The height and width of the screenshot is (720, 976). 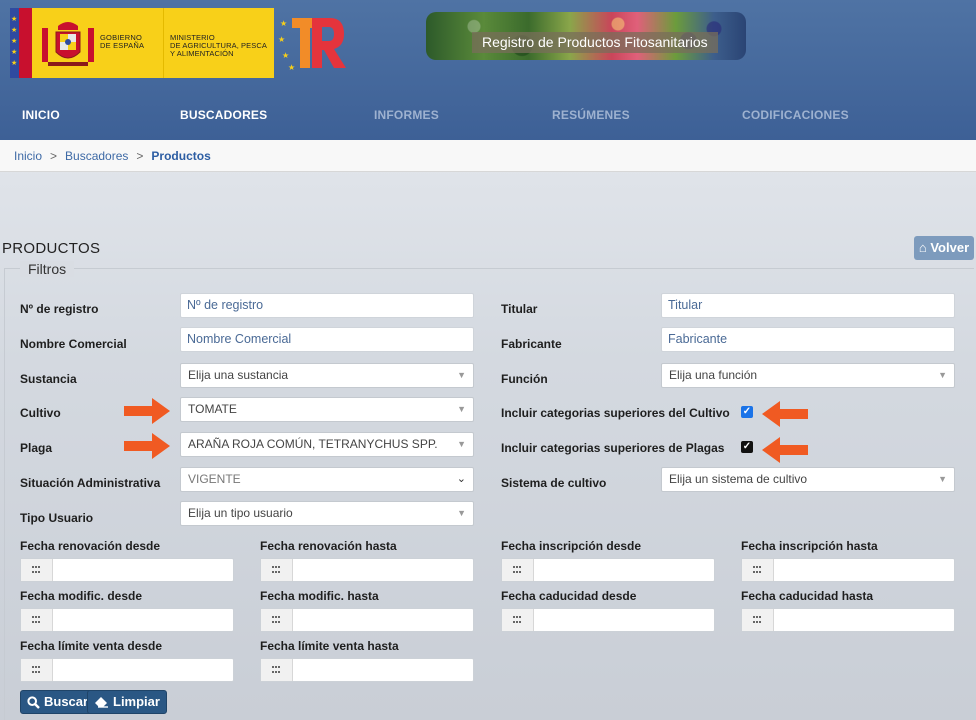 I want to click on fecha-inscripcion-hasta-input, so click(x=848, y=570).